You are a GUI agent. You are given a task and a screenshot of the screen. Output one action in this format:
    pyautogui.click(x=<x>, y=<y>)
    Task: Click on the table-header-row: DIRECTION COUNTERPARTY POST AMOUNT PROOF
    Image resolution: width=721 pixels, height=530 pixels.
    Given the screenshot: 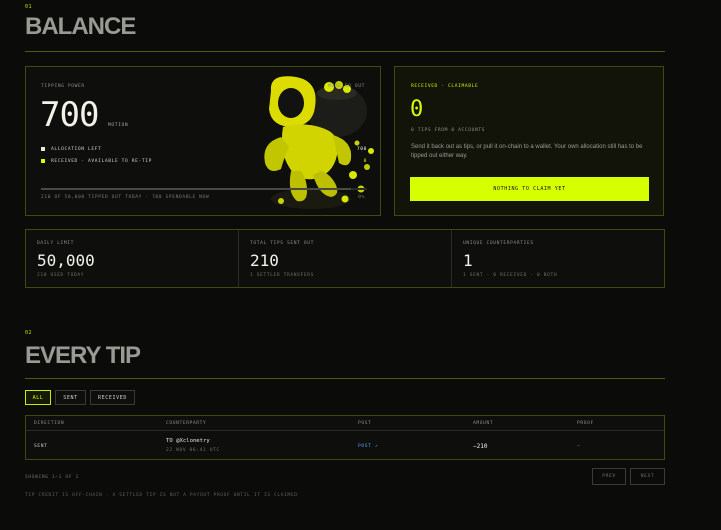 What is the action you would take?
    pyautogui.click(x=345, y=423)
    